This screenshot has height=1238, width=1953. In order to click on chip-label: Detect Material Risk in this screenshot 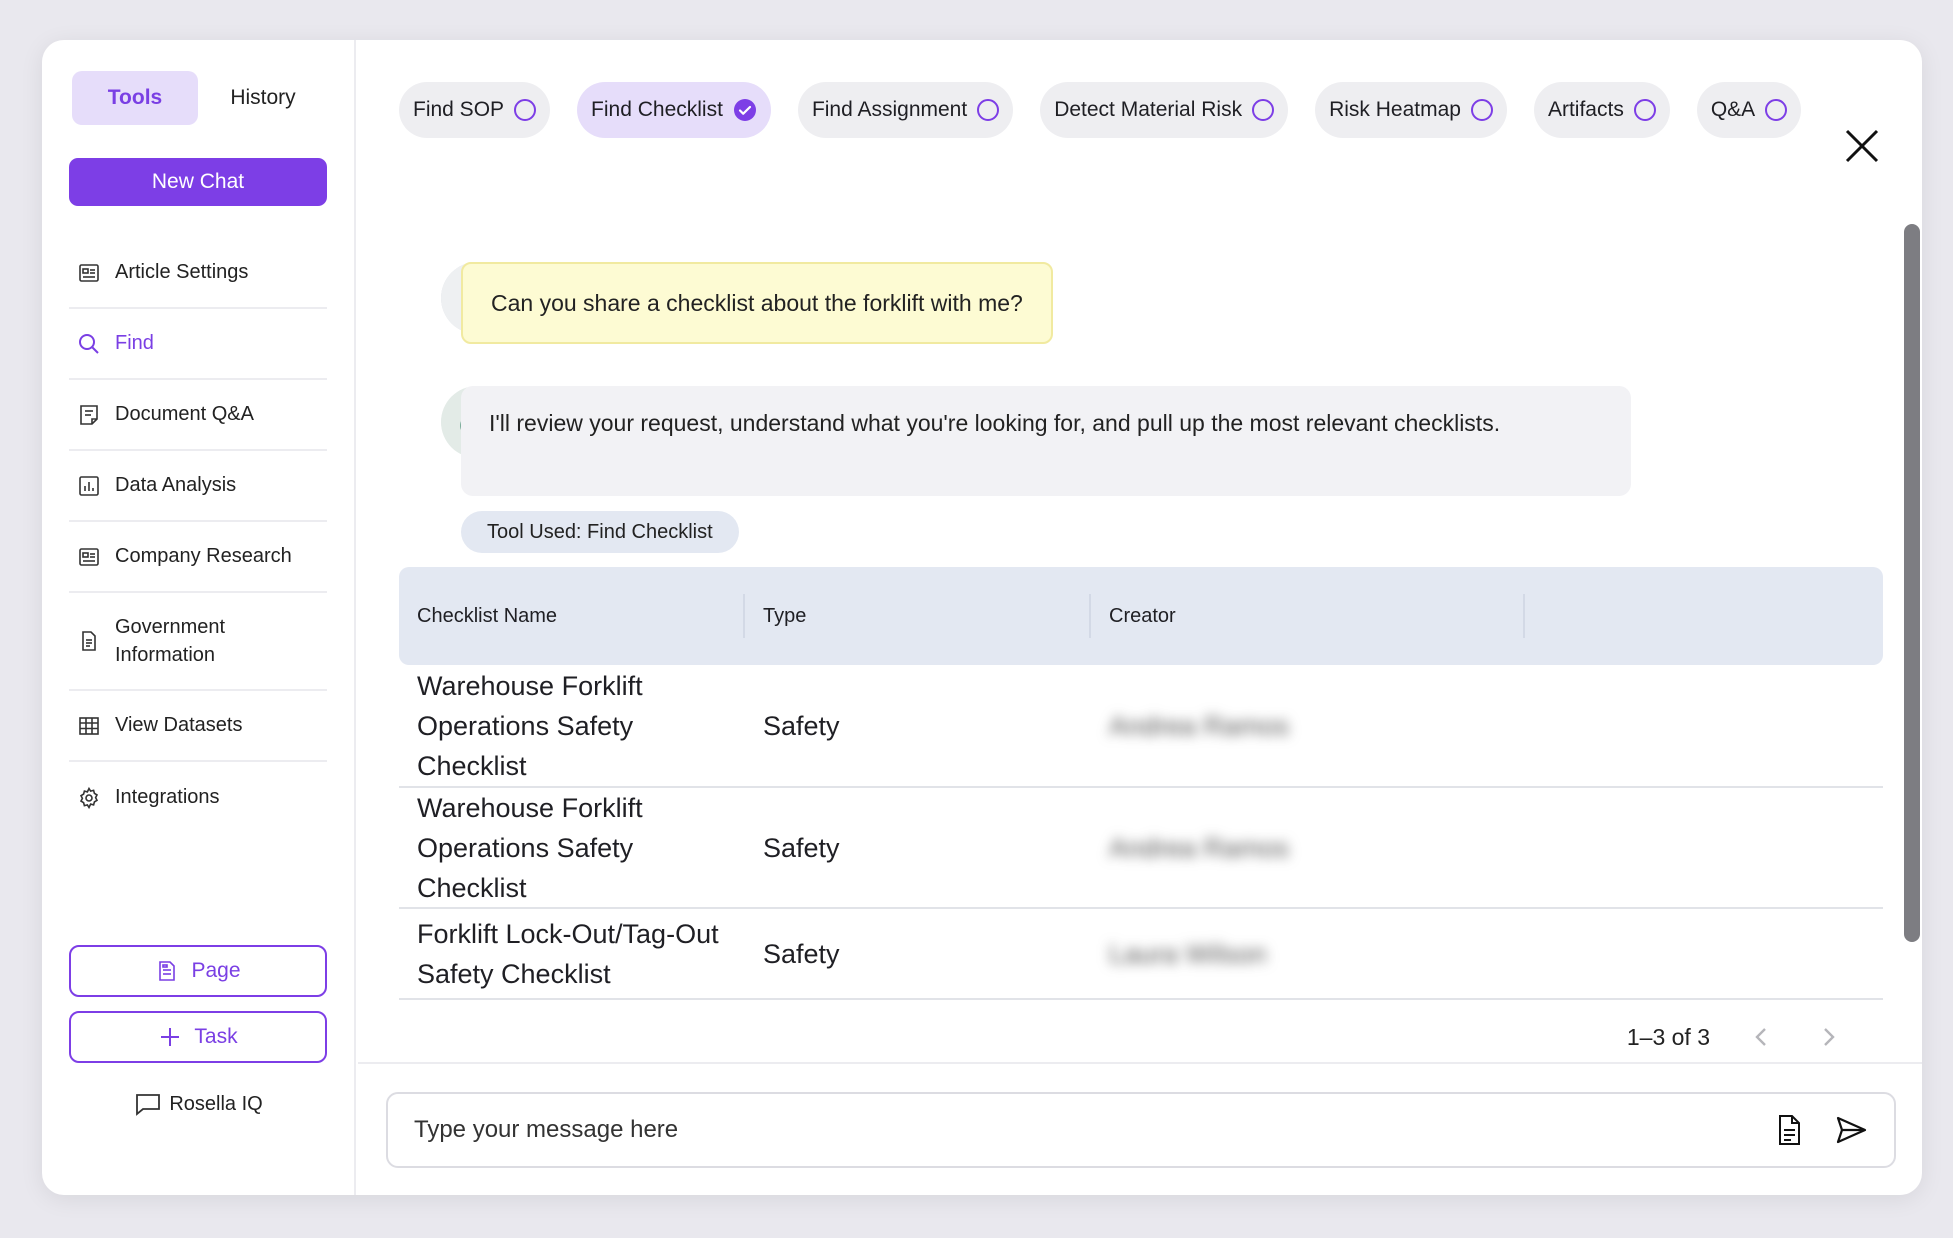, I will do `click(1148, 109)`.